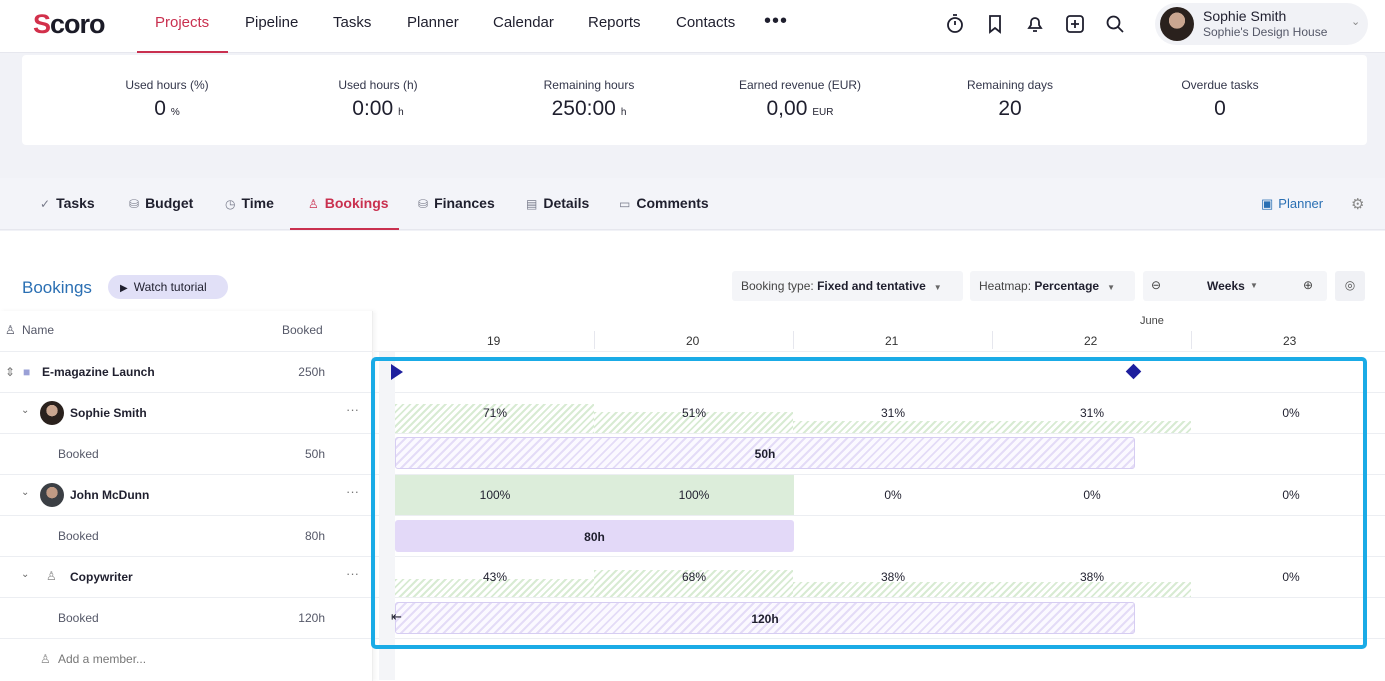 This screenshot has height=681, width=1385. I want to click on document-icon: ▤, so click(532, 204).